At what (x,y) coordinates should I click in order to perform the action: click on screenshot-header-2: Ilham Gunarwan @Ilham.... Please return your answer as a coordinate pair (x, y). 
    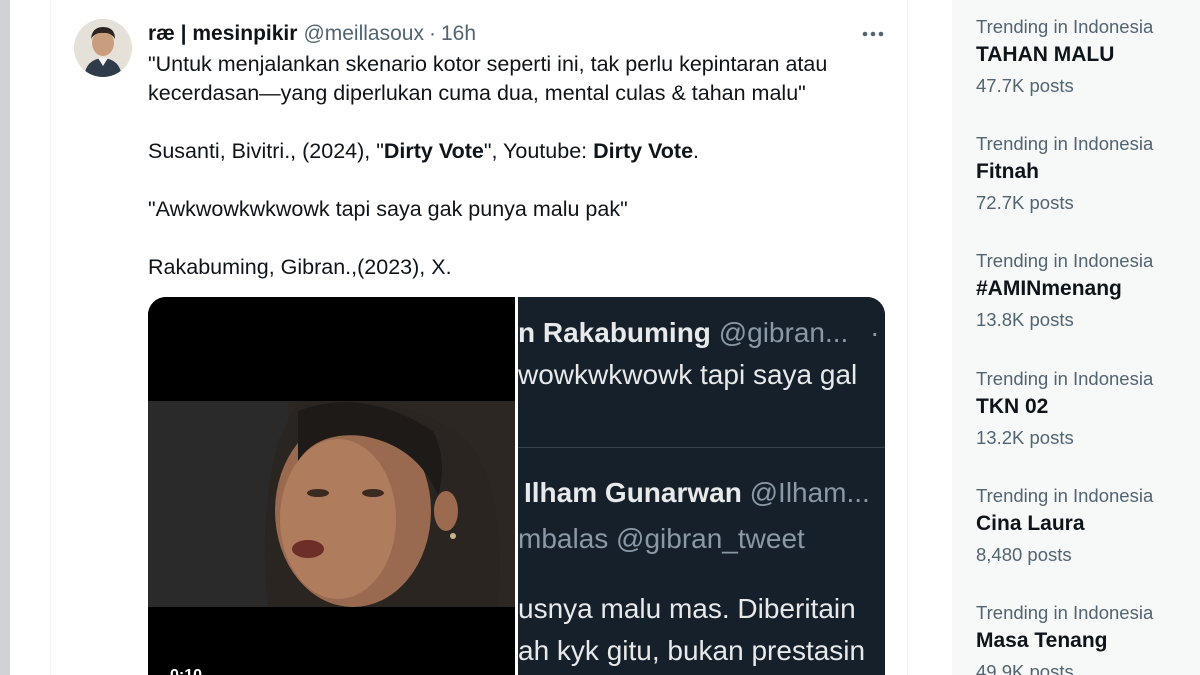
    Looking at the image, I should click on (697, 493).